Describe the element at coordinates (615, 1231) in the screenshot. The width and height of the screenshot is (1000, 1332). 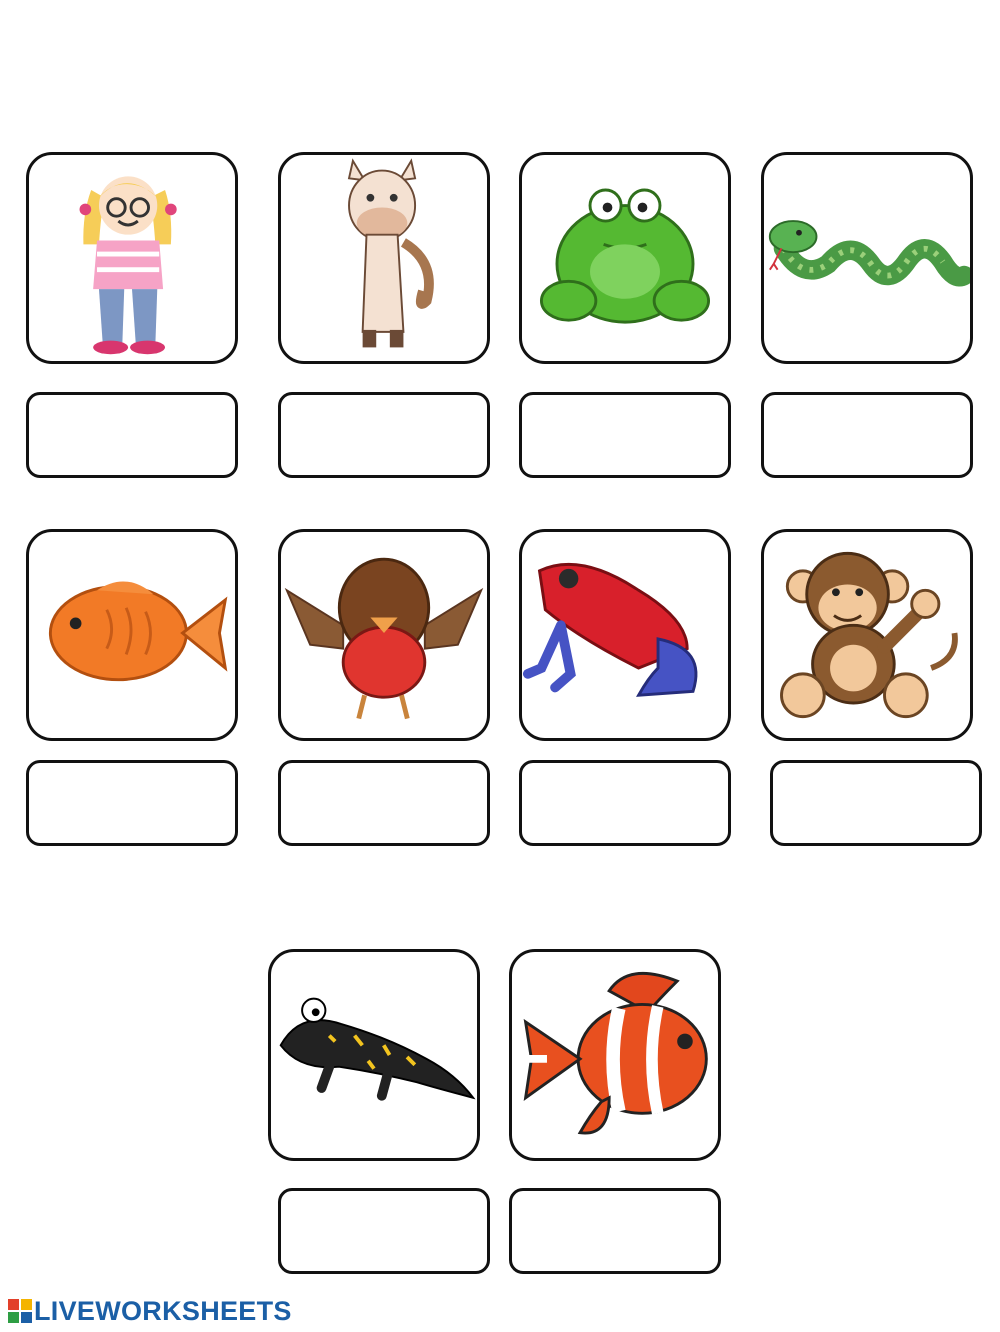
I see `answer-field-clownfish` at that location.